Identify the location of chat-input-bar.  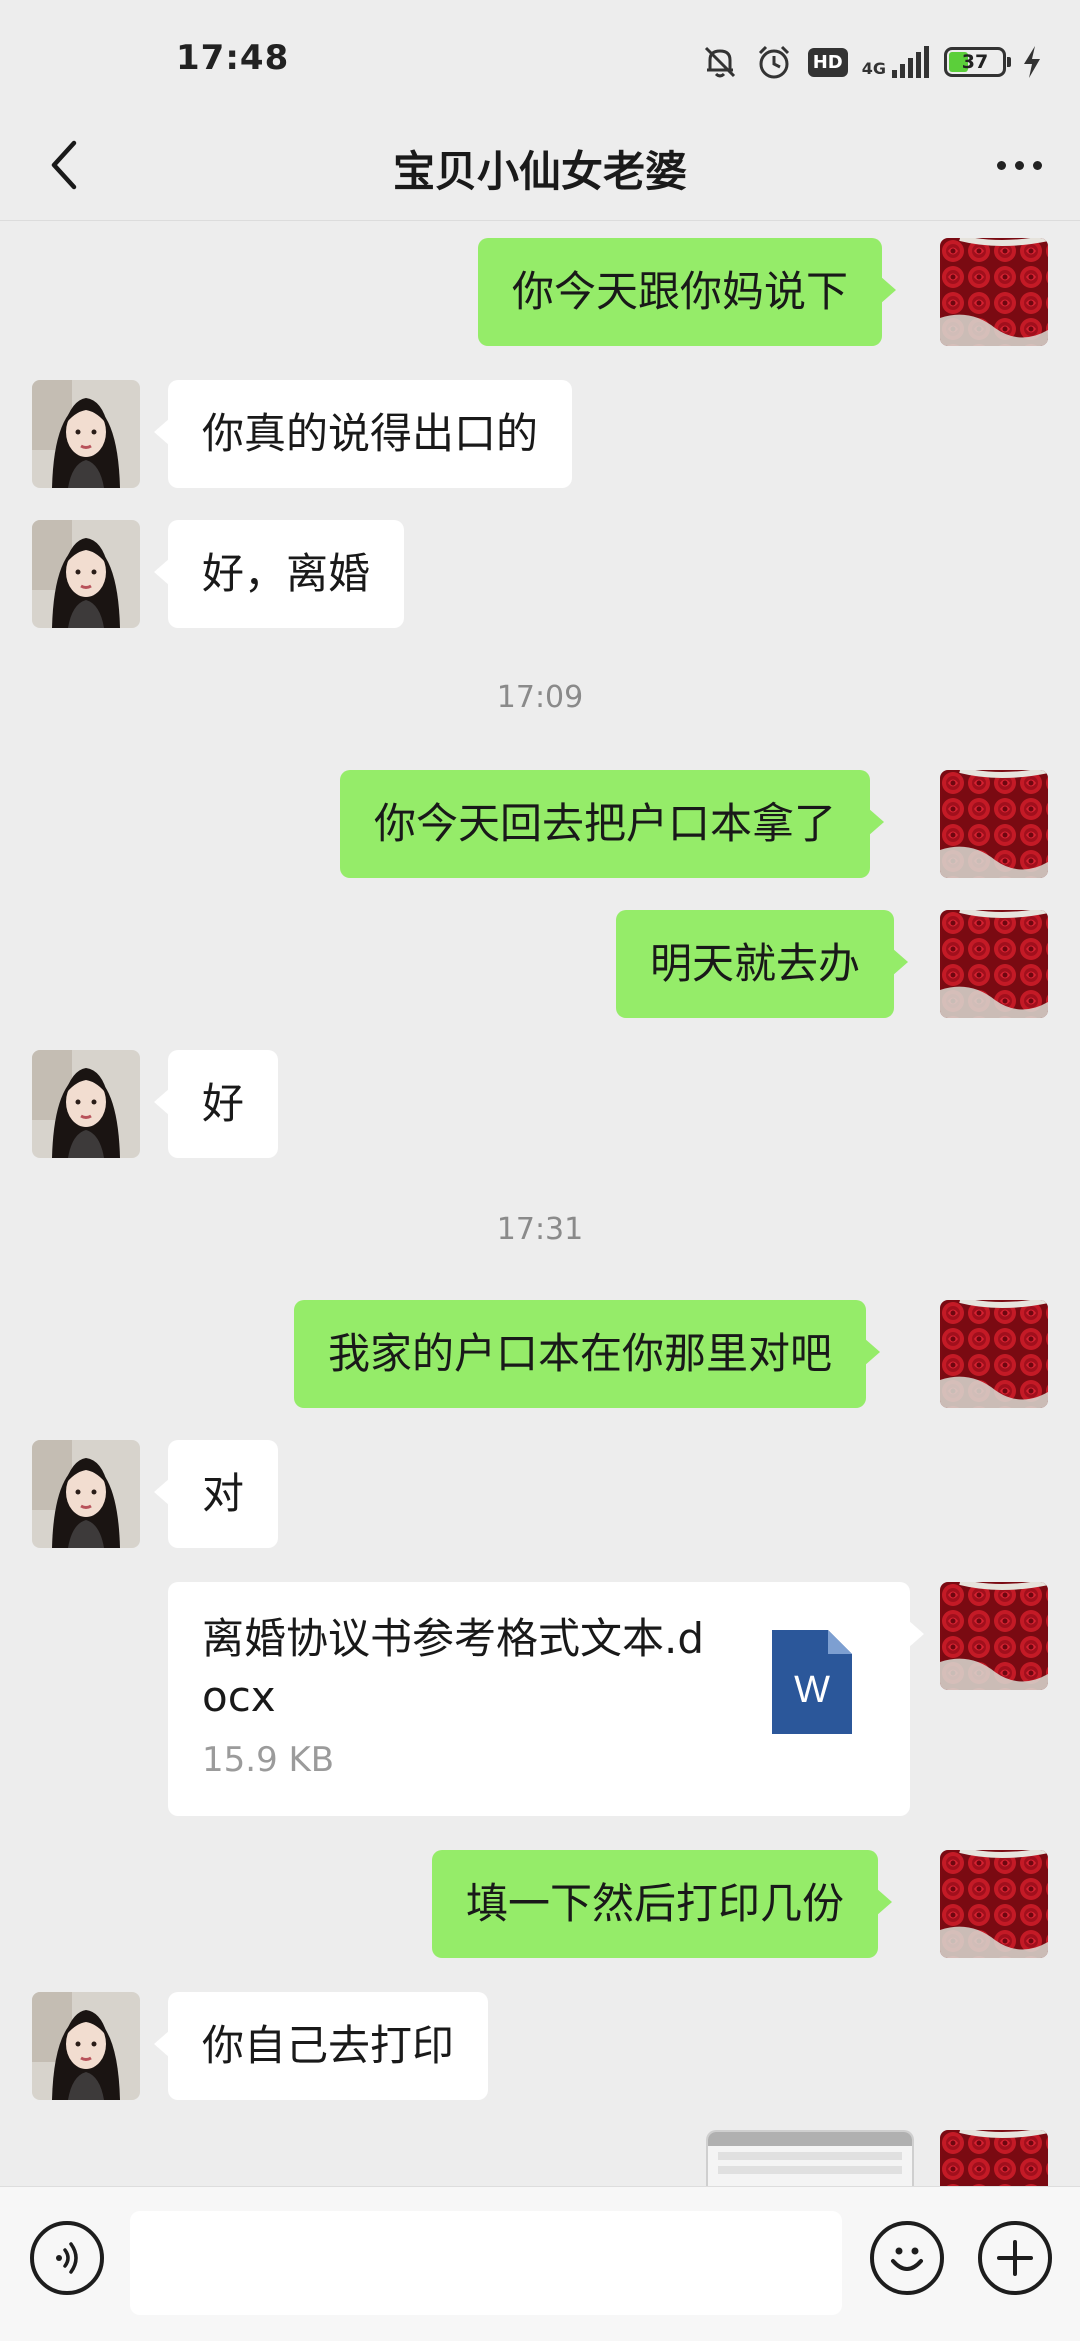
(540, 2263).